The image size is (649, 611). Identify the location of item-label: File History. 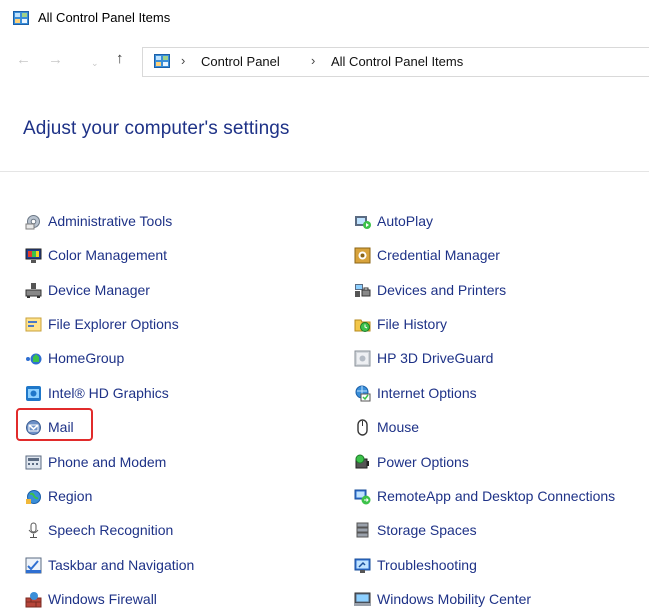
(412, 324).